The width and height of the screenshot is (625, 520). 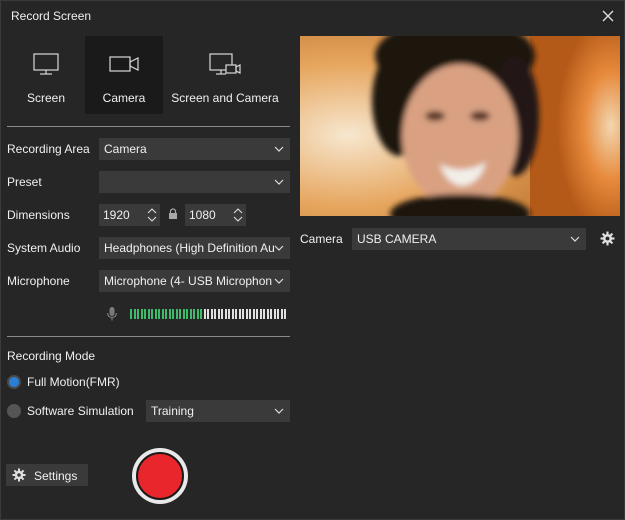 I want to click on recording-mode-label: Recording Mode, so click(x=51, y=356).